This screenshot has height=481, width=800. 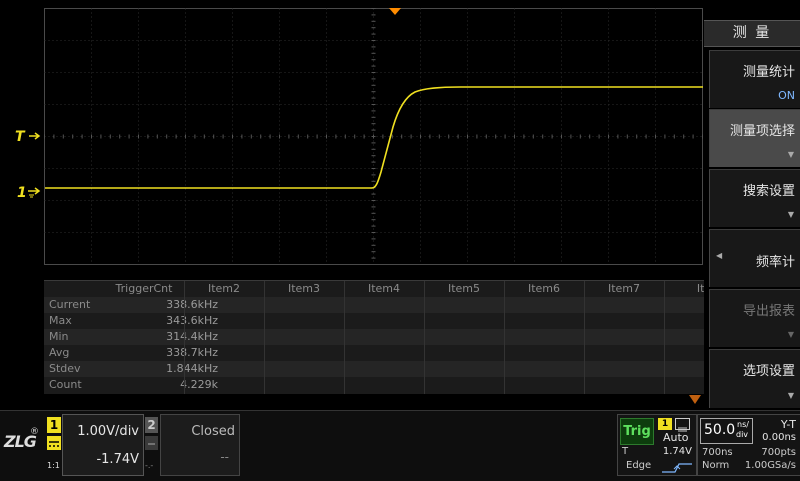 I want to click on trigger-level-label: T, so click(x=20, y=137).